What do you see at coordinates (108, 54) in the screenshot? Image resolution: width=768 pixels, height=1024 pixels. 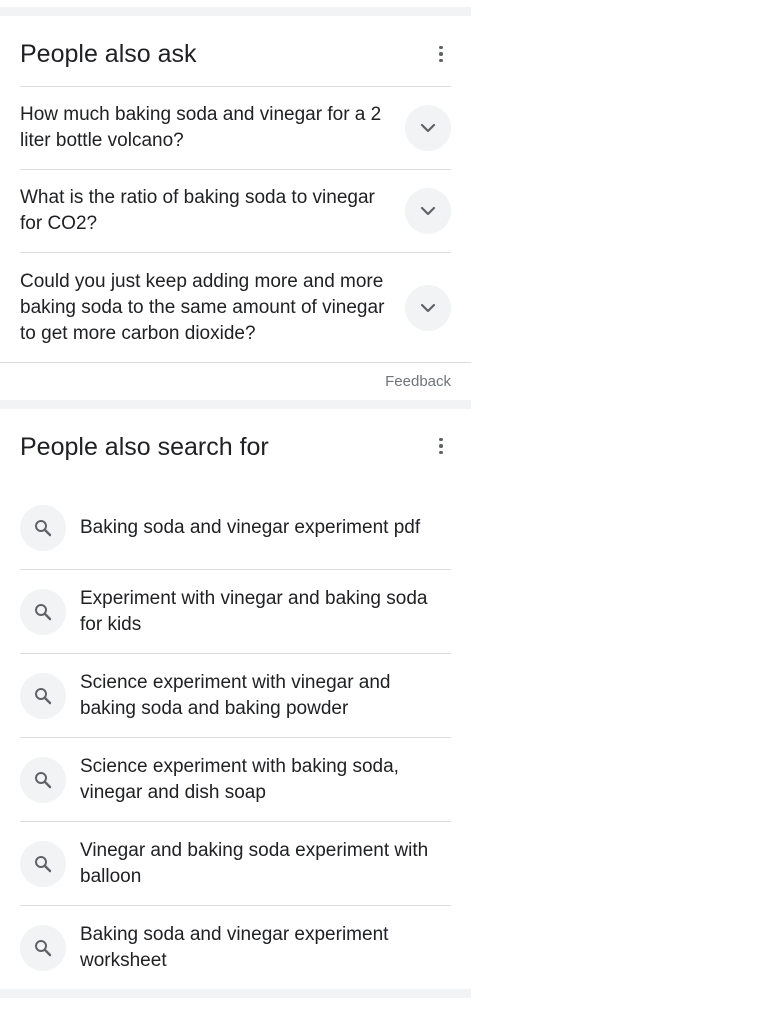 I see `people-also-ask-title: People also ask` at bounding box center [108, 54].